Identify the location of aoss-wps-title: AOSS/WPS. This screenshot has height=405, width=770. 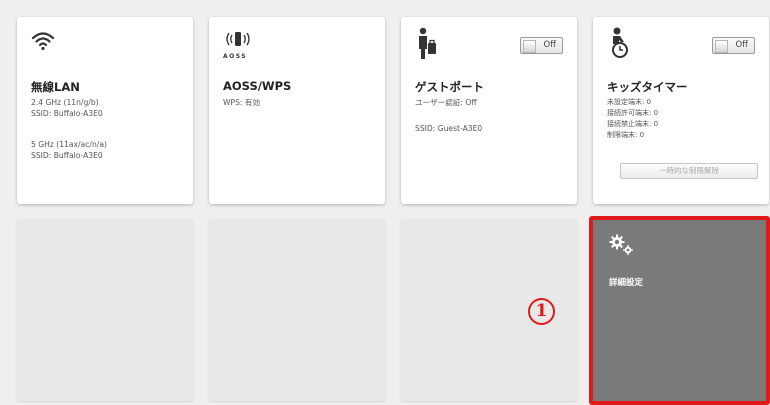
(257, 86).